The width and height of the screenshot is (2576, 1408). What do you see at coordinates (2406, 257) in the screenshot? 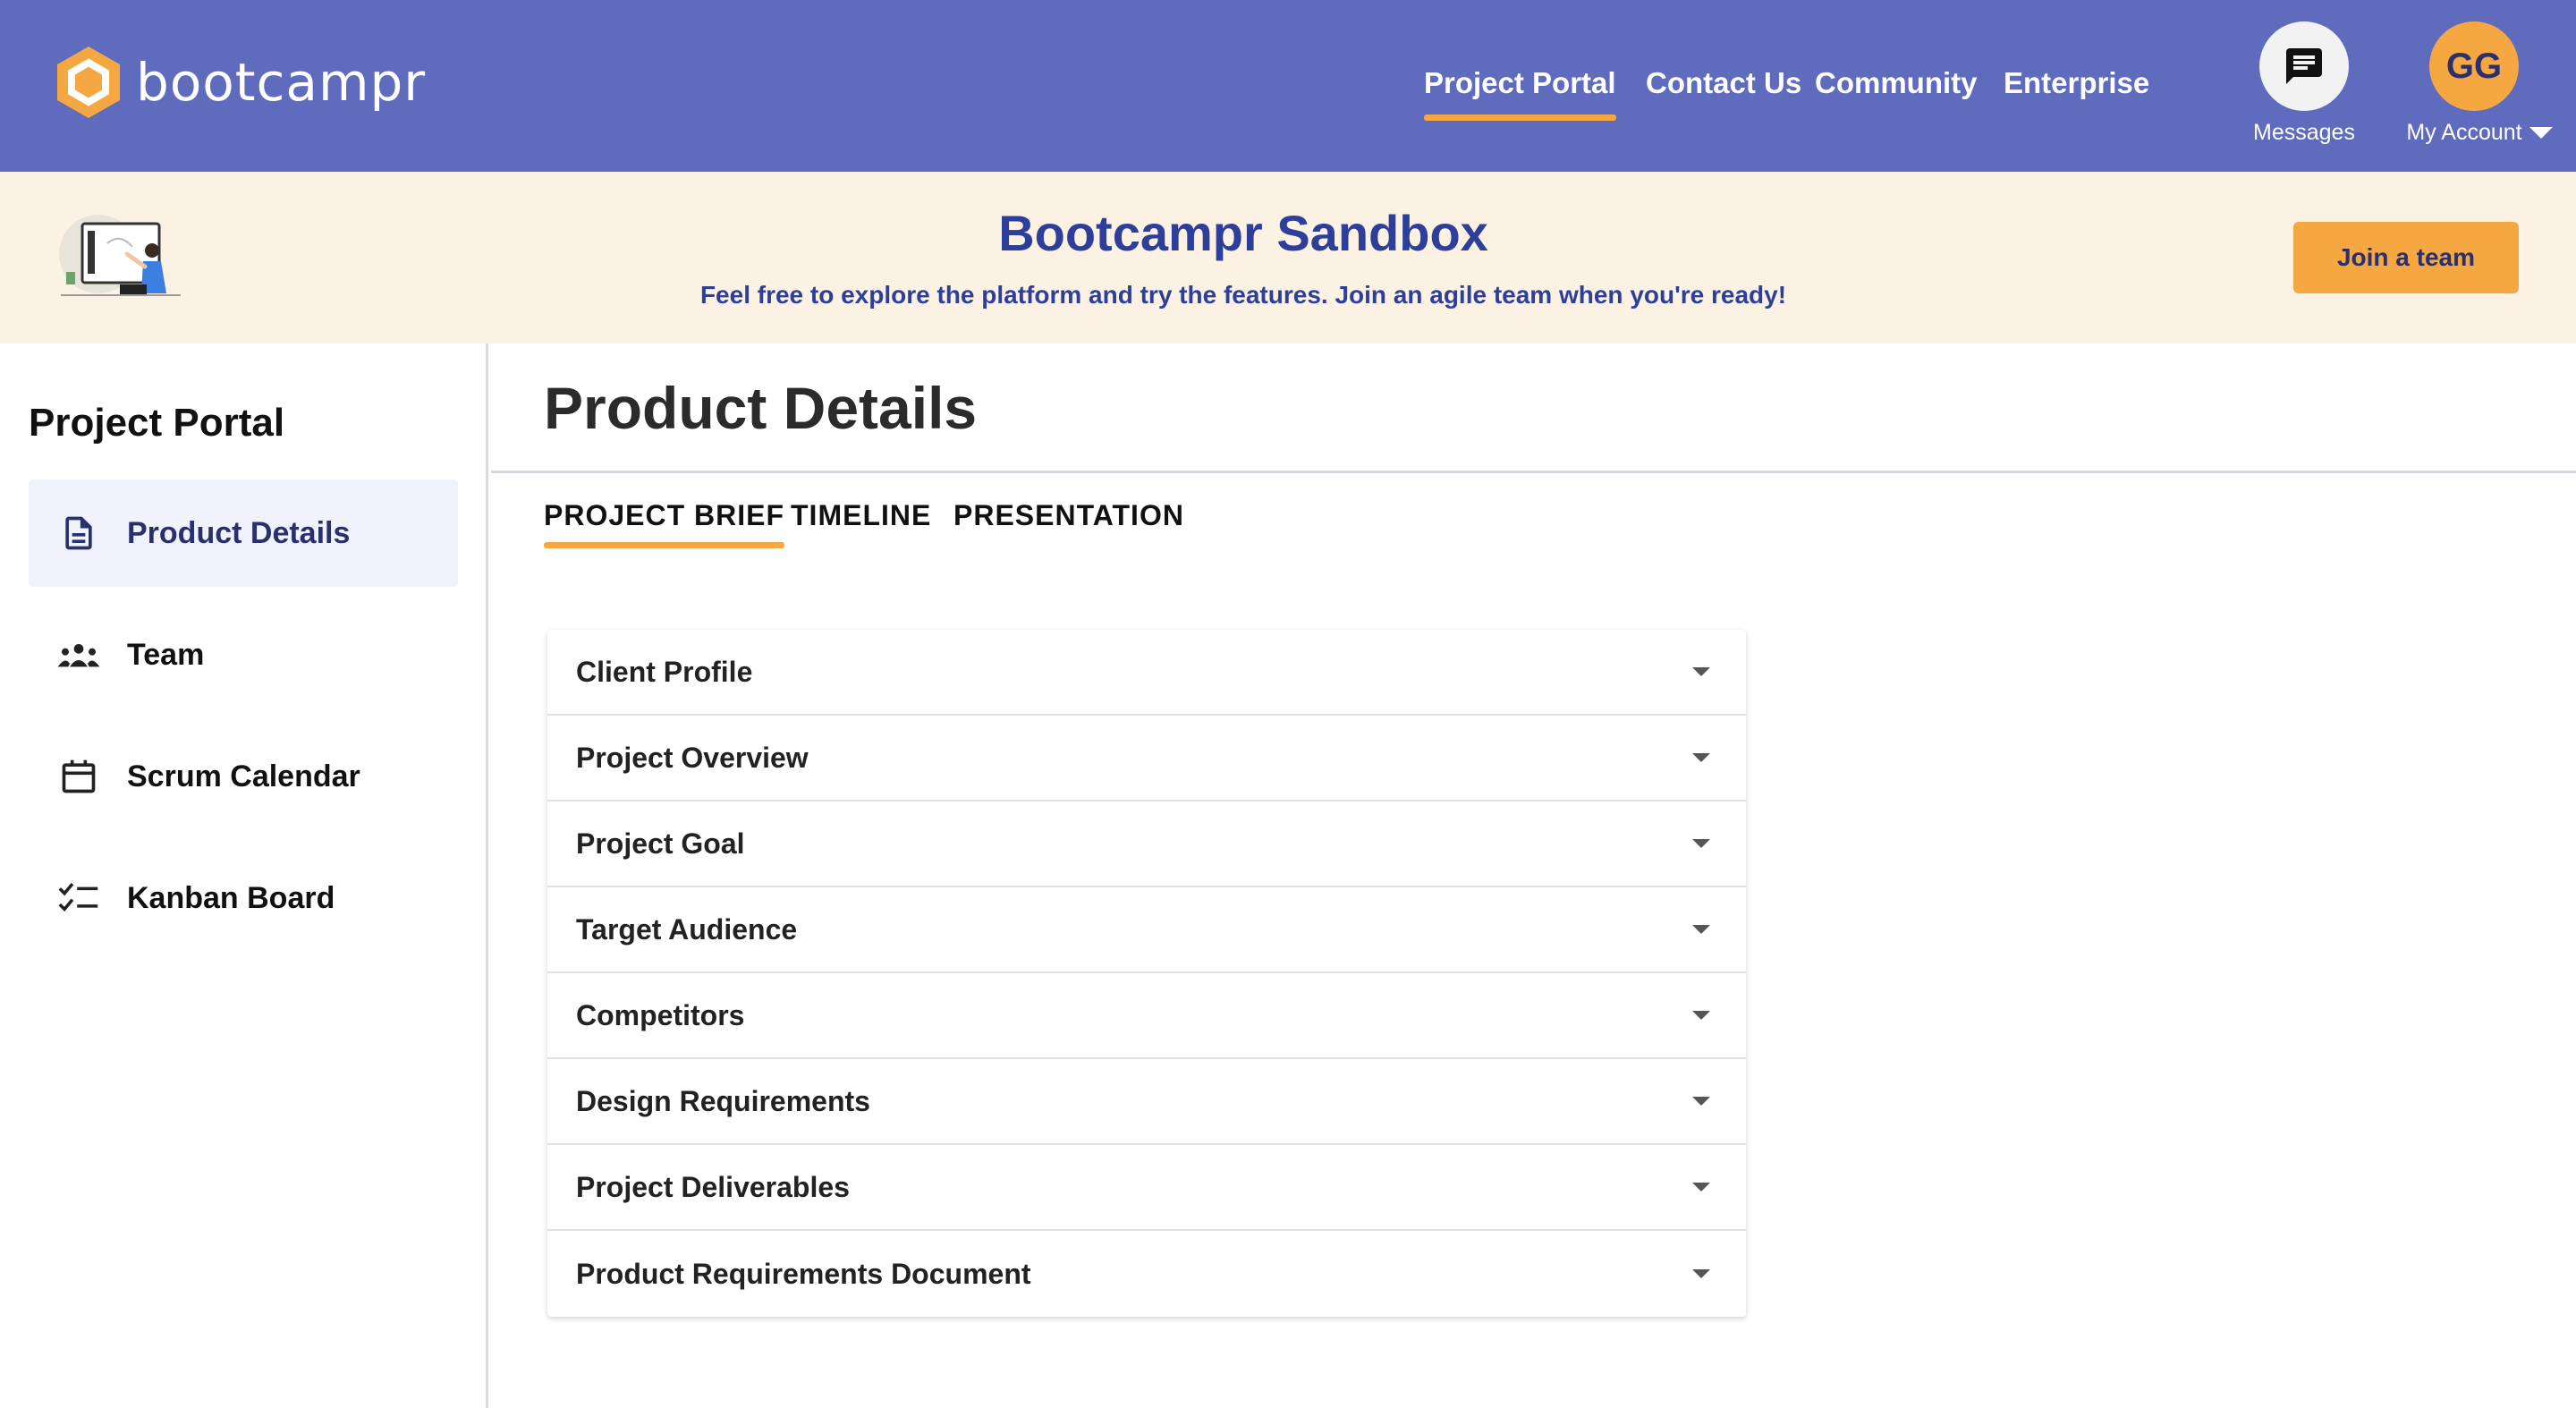
I see `join-team-button: Join a team` at bounding box center [2406, 257].